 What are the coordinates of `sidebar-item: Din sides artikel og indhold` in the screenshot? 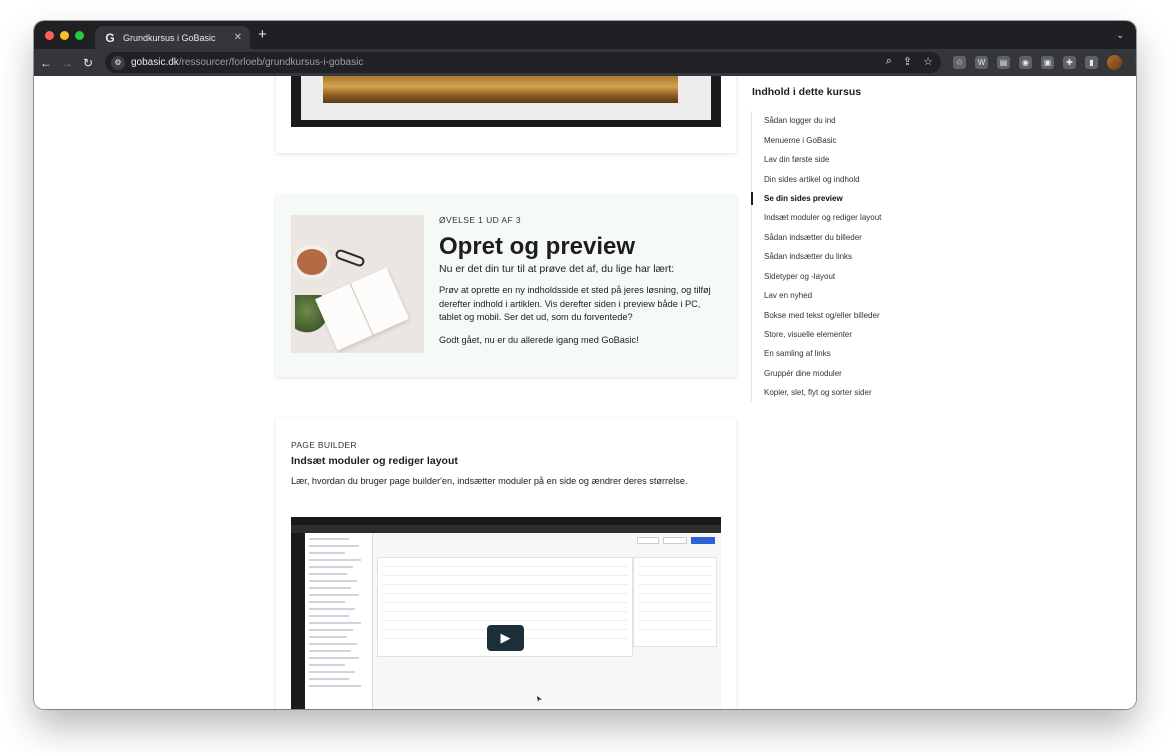 It's located at (846, 178).